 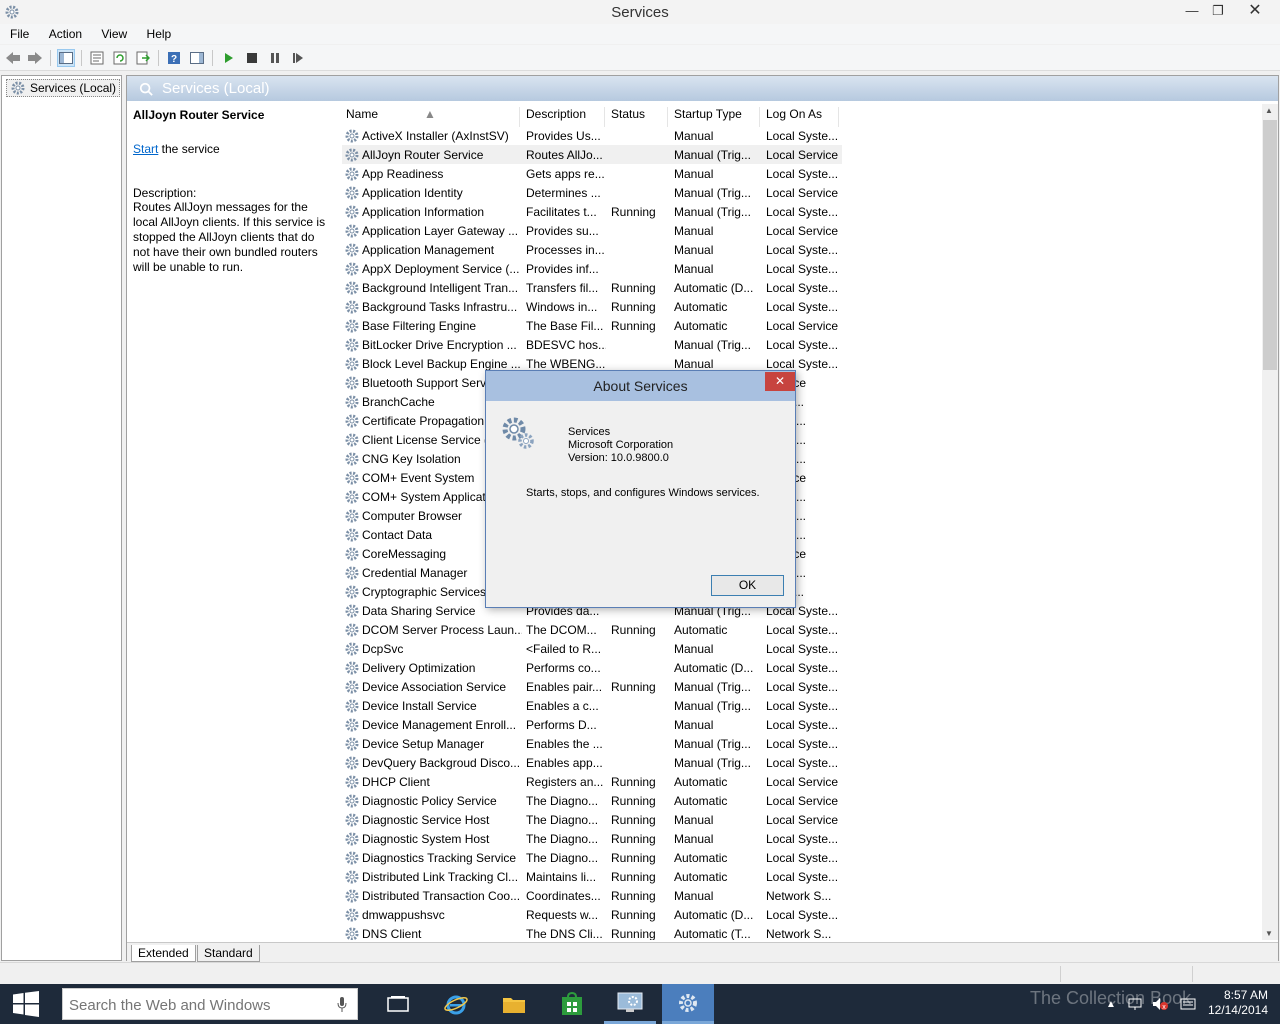 What do you see at coordinates (352, 782) in the screenshot?
I see `service-gear-icon` at bounding box center [352, 782].